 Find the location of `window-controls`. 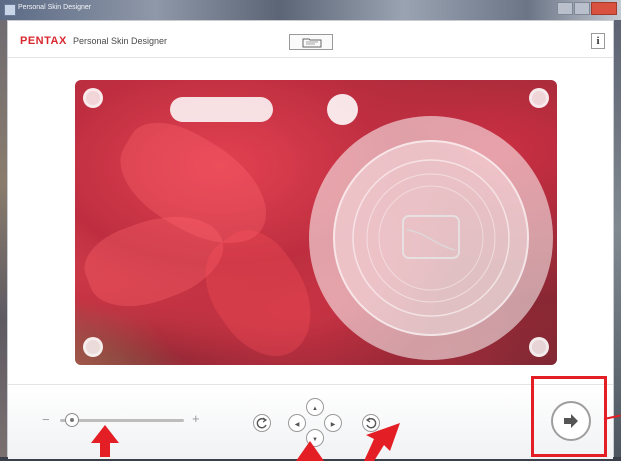

window-controls is located at coordinates (586, 8).